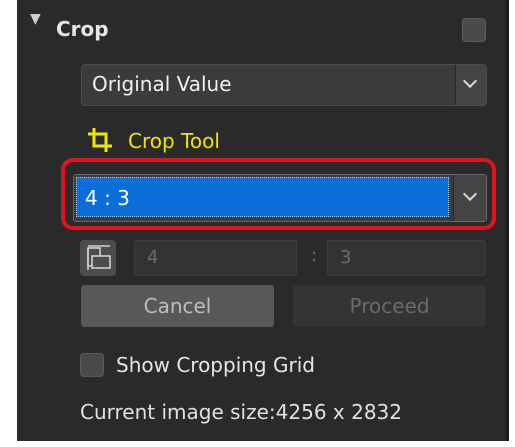  I want to click on swap-orientation-button, so click(98, 258).